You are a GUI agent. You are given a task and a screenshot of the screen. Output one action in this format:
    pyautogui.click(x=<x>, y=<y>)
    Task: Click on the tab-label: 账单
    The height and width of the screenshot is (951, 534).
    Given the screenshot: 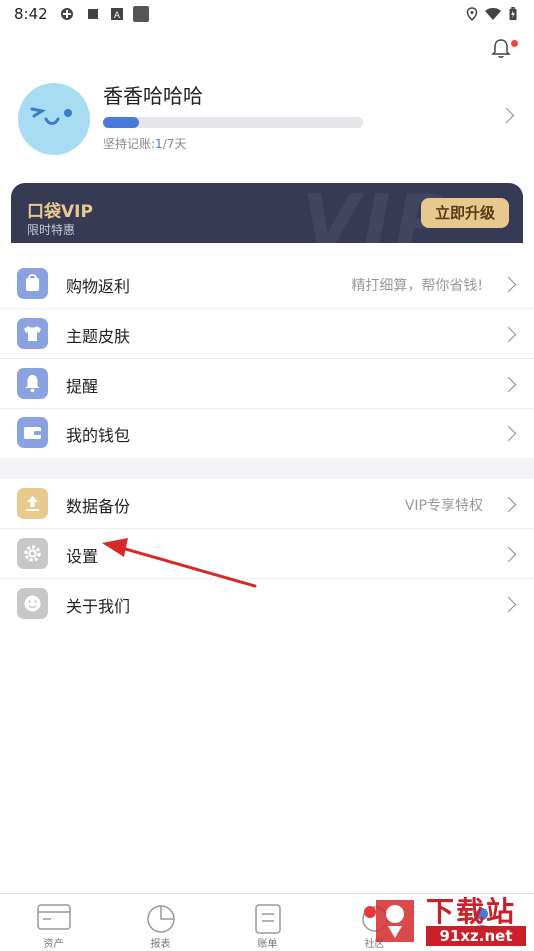 What is the action you would take?
    pyautogui.click(x=267, y=944)
    